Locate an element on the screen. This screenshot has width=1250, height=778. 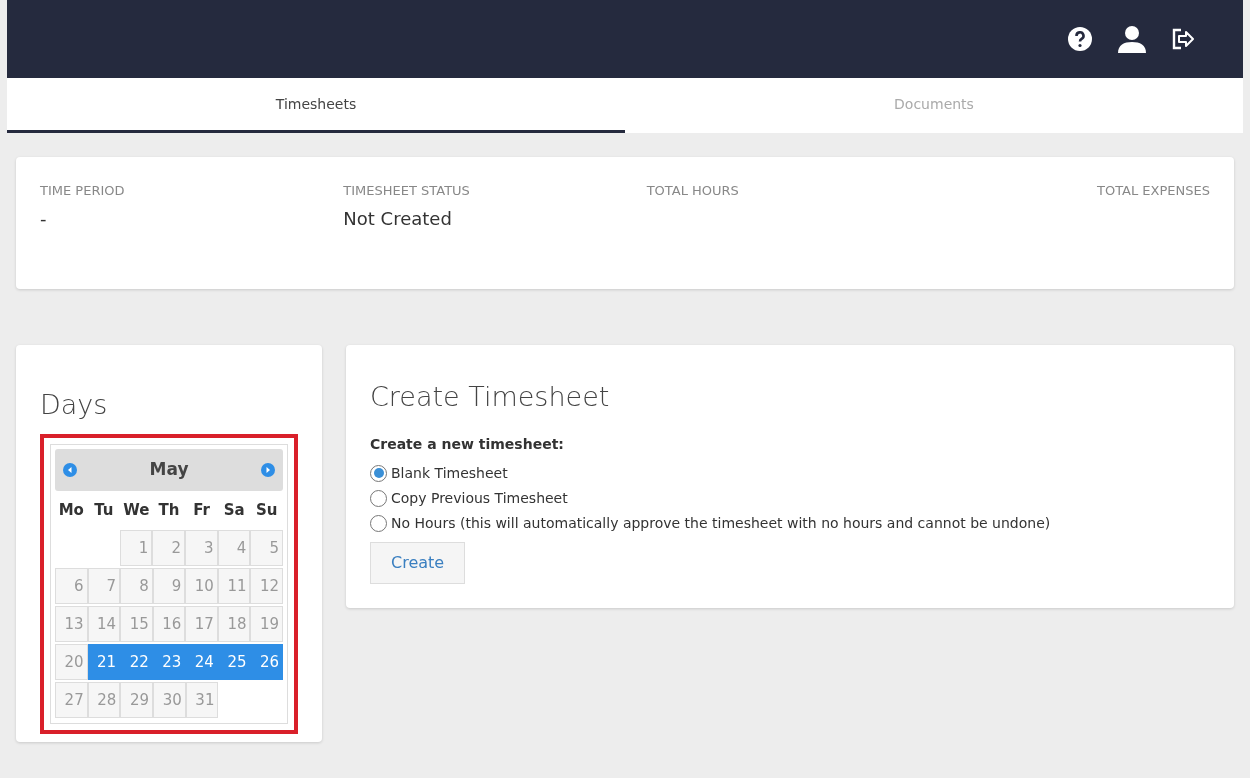
calendar-day: 4 is located at coordinates (234, 548).